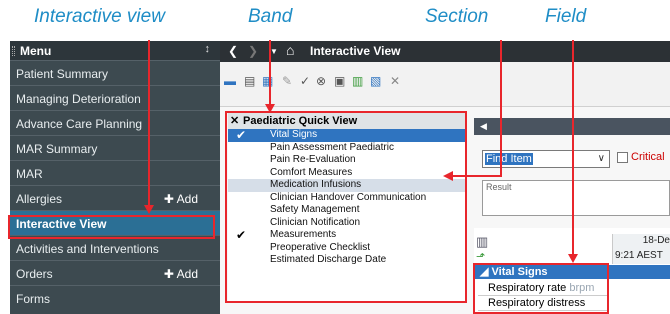 This screenshot has height=314, width=670. I want to click on pin-icon: ↕, so click(208, 49).